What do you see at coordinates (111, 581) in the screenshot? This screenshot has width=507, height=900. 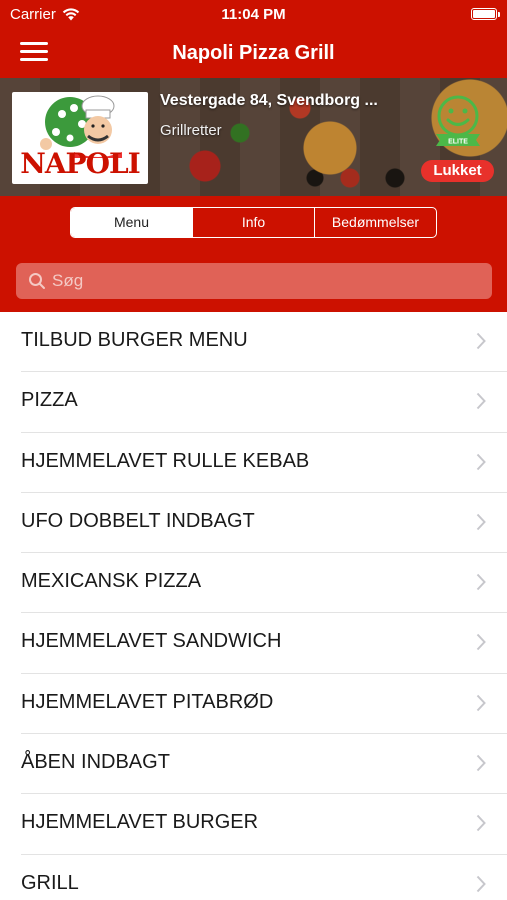 I see `list-item-label: MEXICANSK PIZZA` at bounding box center [111, 581].